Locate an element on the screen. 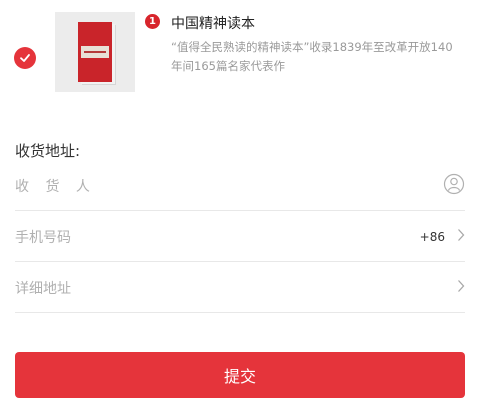  contact-icon is located at coordinates (454, 186).